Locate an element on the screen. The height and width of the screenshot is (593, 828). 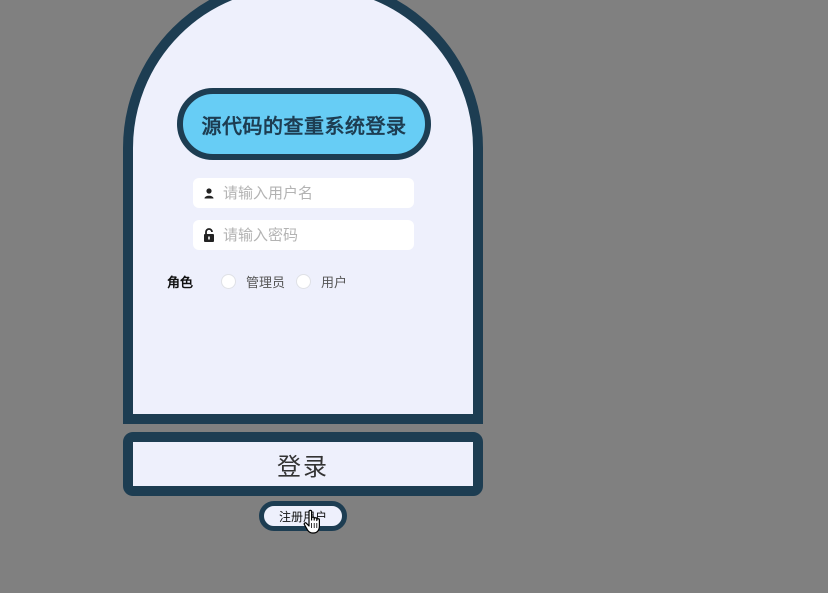
login-button: 登录 is located at coordinates (303, 464).